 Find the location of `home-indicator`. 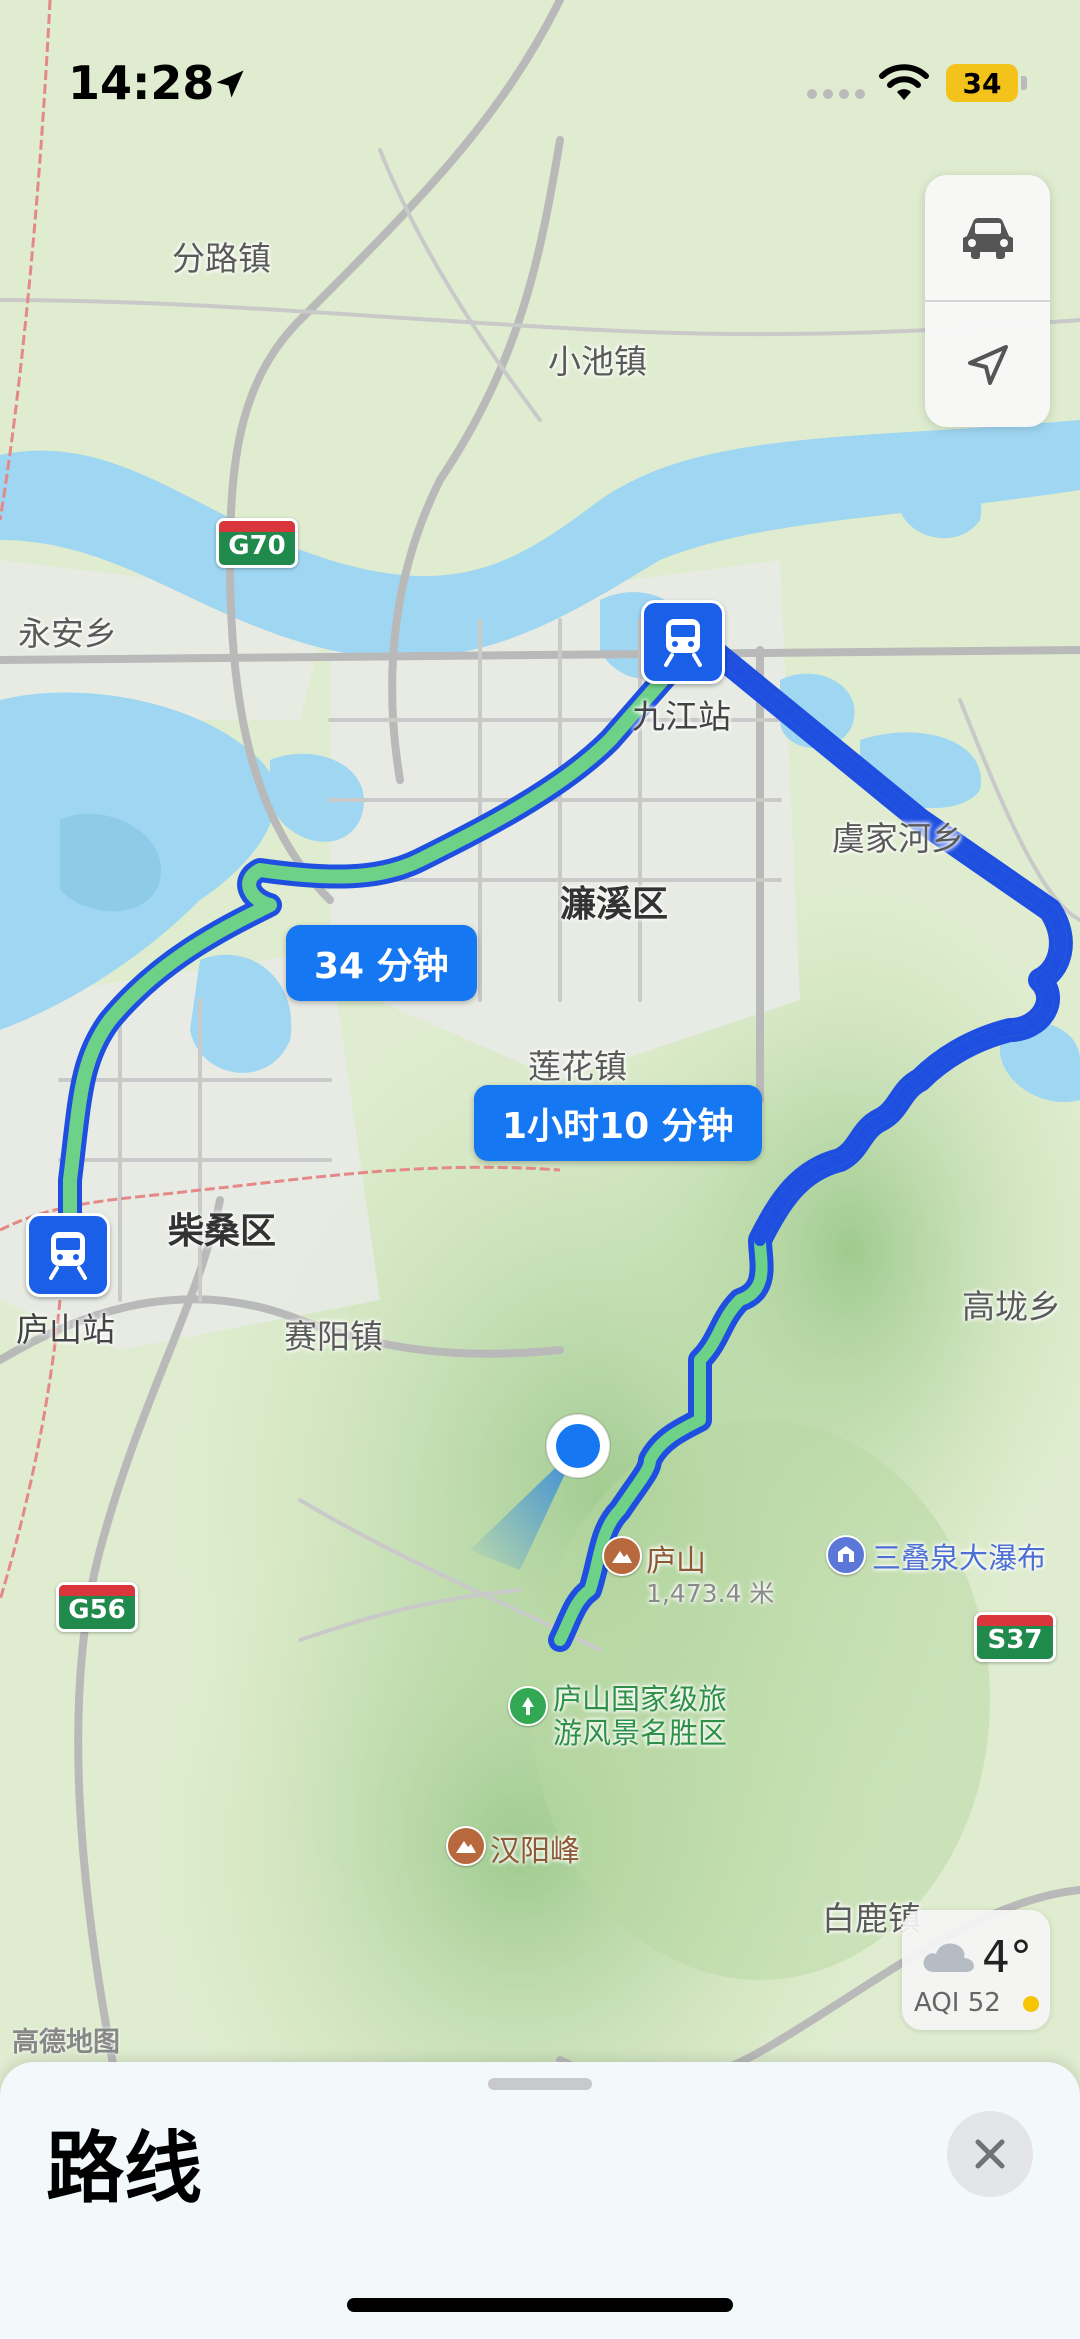

home-indicator is located at coordinates (540, 2305).